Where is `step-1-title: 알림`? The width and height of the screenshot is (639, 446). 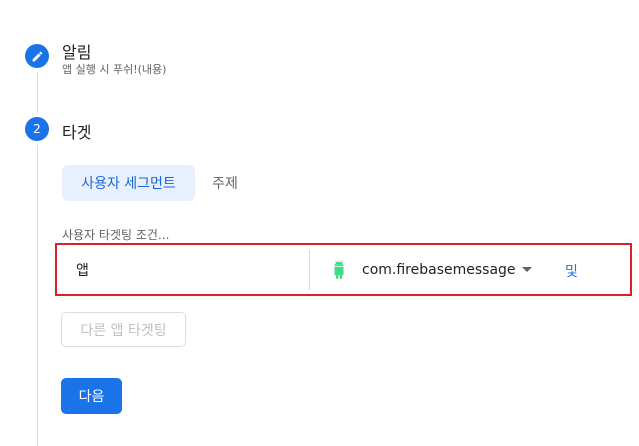 step-1-title: 알림 is located at coordinates (77, 52).